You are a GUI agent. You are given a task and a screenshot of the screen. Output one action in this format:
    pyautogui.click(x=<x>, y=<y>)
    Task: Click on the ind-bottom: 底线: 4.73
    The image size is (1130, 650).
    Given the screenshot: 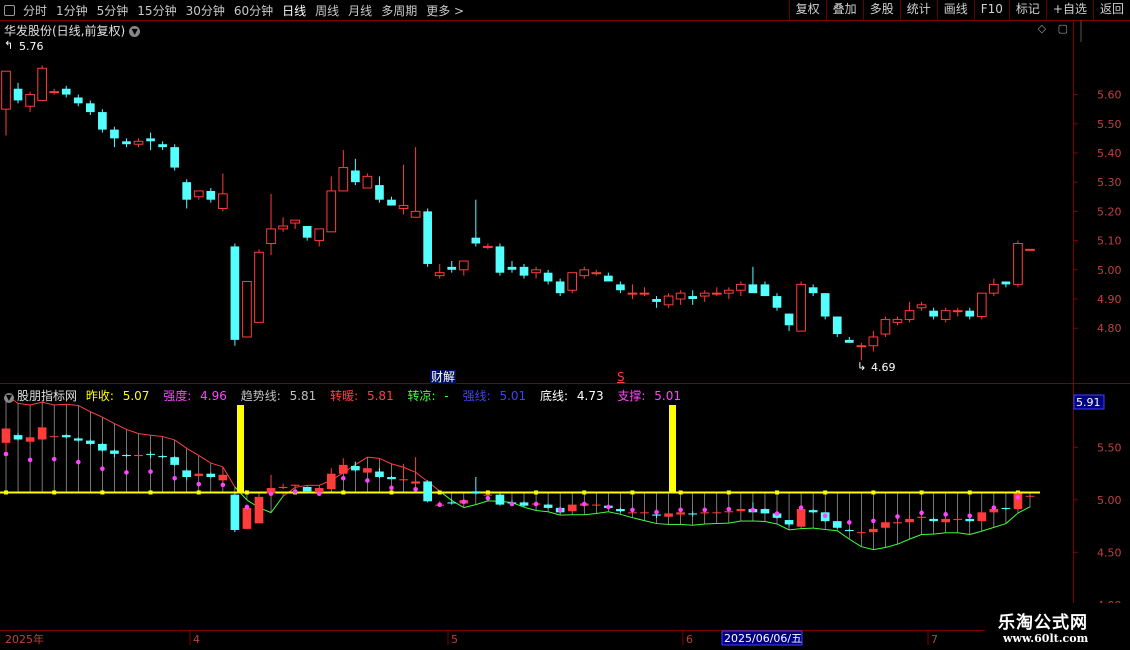 What is the action you would take?
    pyautogui.click(x=572, y=396)
    